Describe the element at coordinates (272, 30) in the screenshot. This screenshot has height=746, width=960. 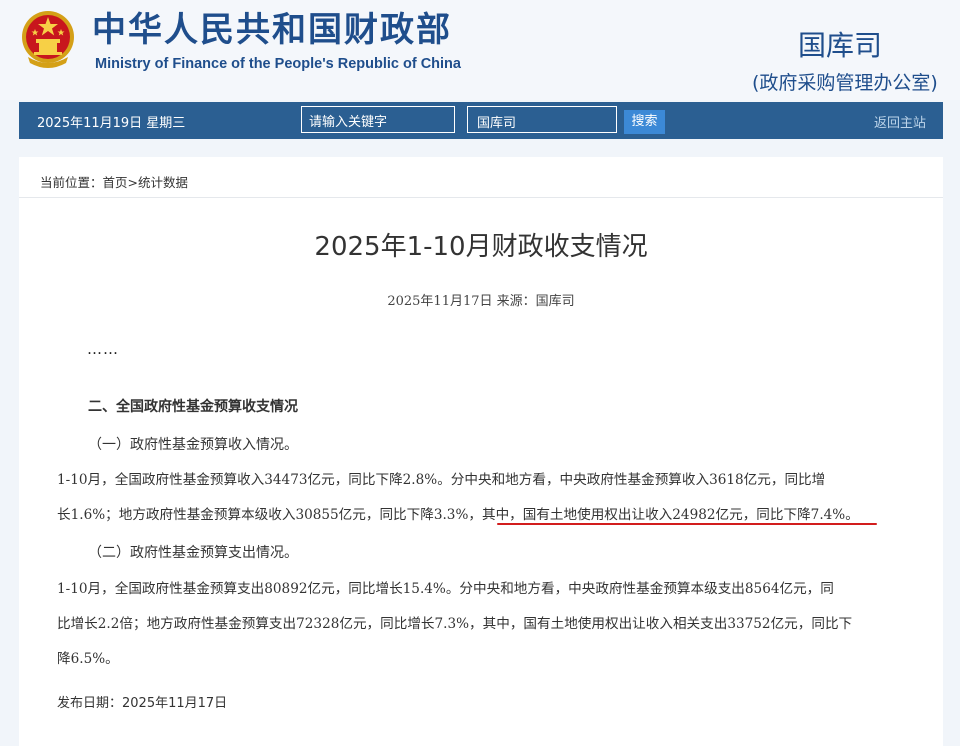
I see `ministry-name-cn: 中华人民共和国财政部` at that location.